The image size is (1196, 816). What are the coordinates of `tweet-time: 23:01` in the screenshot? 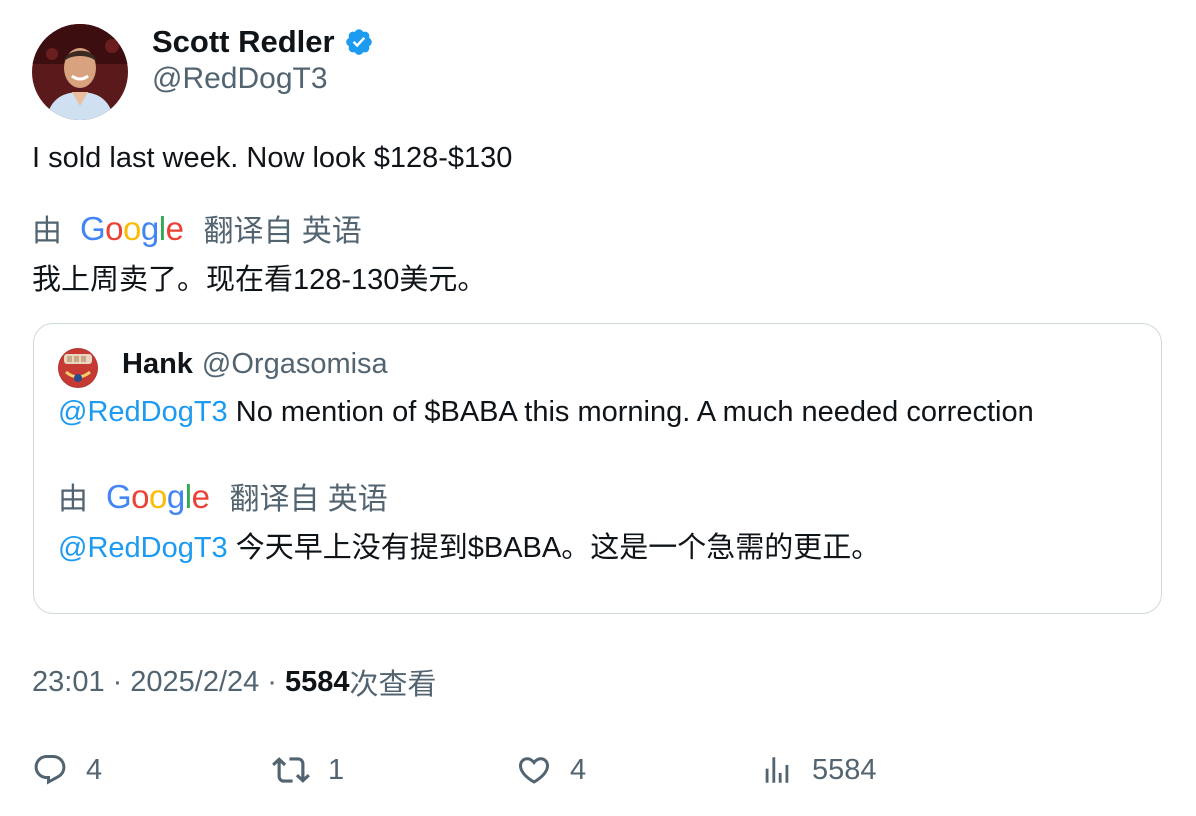 It's located at (68, 682).